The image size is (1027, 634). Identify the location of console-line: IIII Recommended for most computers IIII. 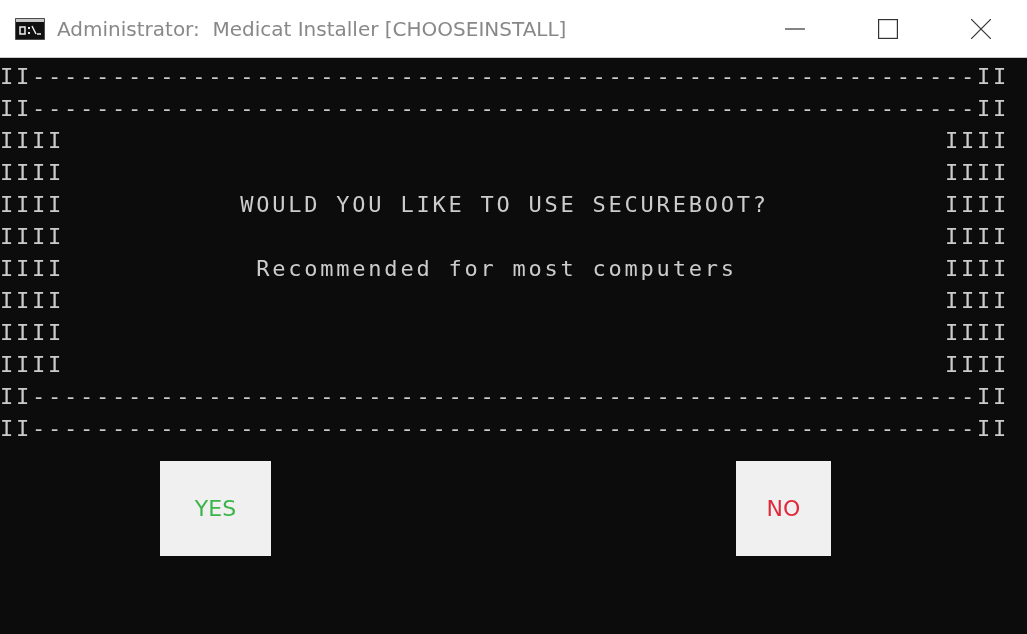
(504, 269).